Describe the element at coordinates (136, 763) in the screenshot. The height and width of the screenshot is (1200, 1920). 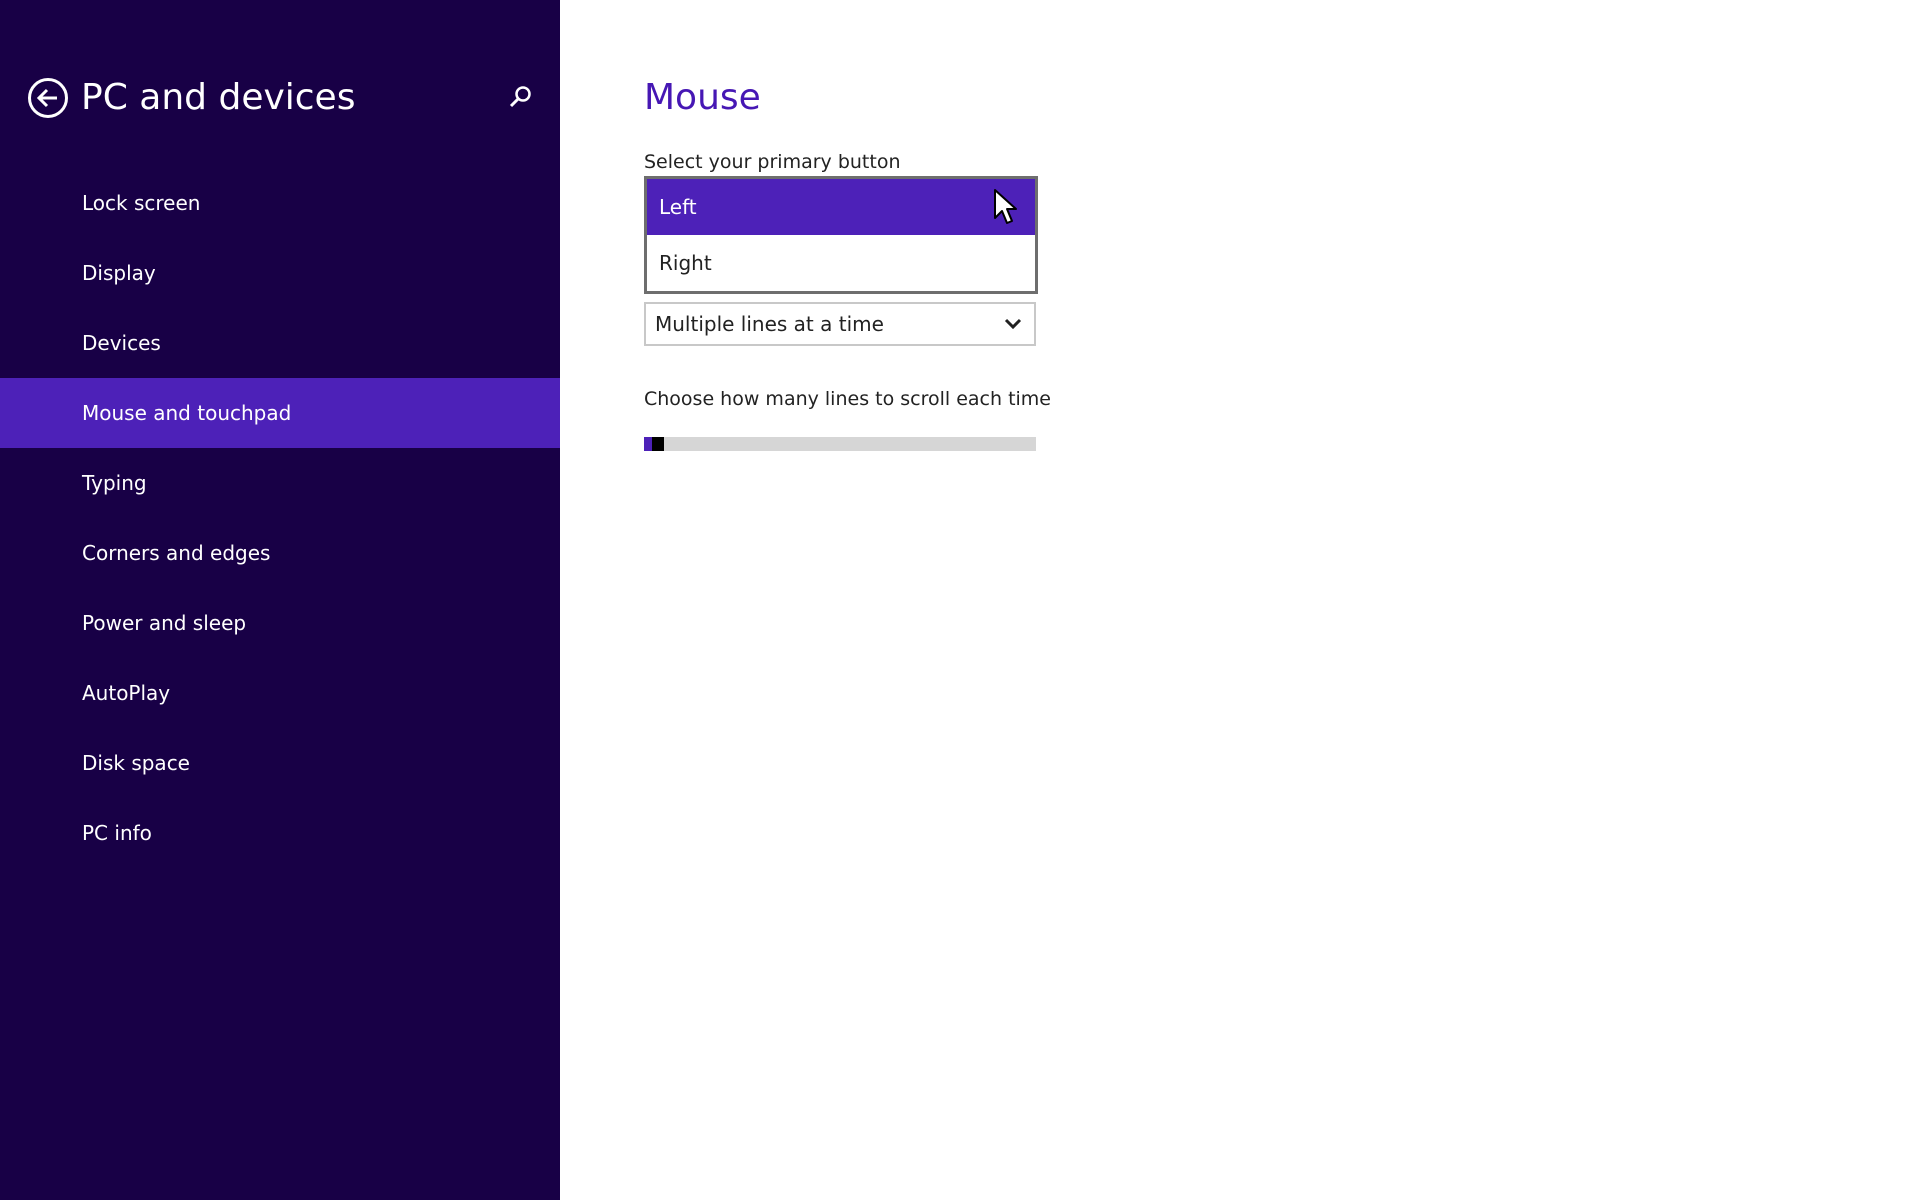
I see `sidebar-item-label: Disk space` at that location.